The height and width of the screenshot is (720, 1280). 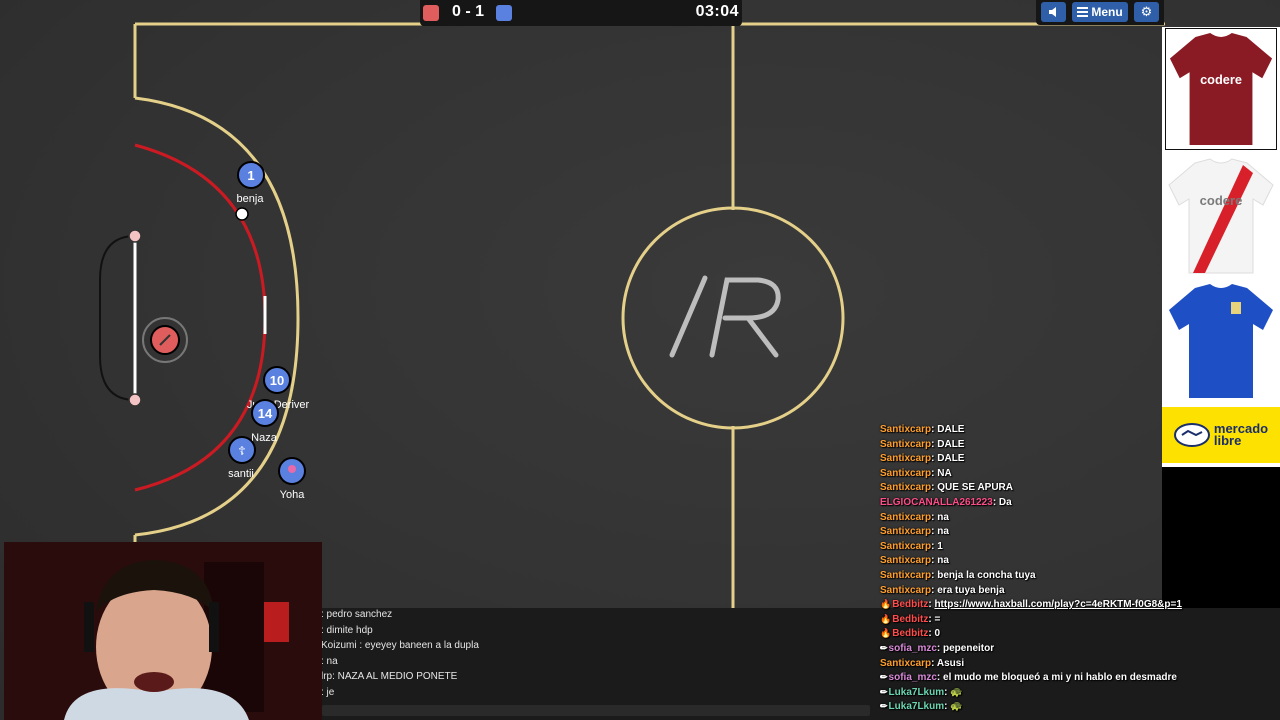 I want to click on chat-line: Koizumi : eyeyey baneen a la dupla, so click(x=400, y=645).